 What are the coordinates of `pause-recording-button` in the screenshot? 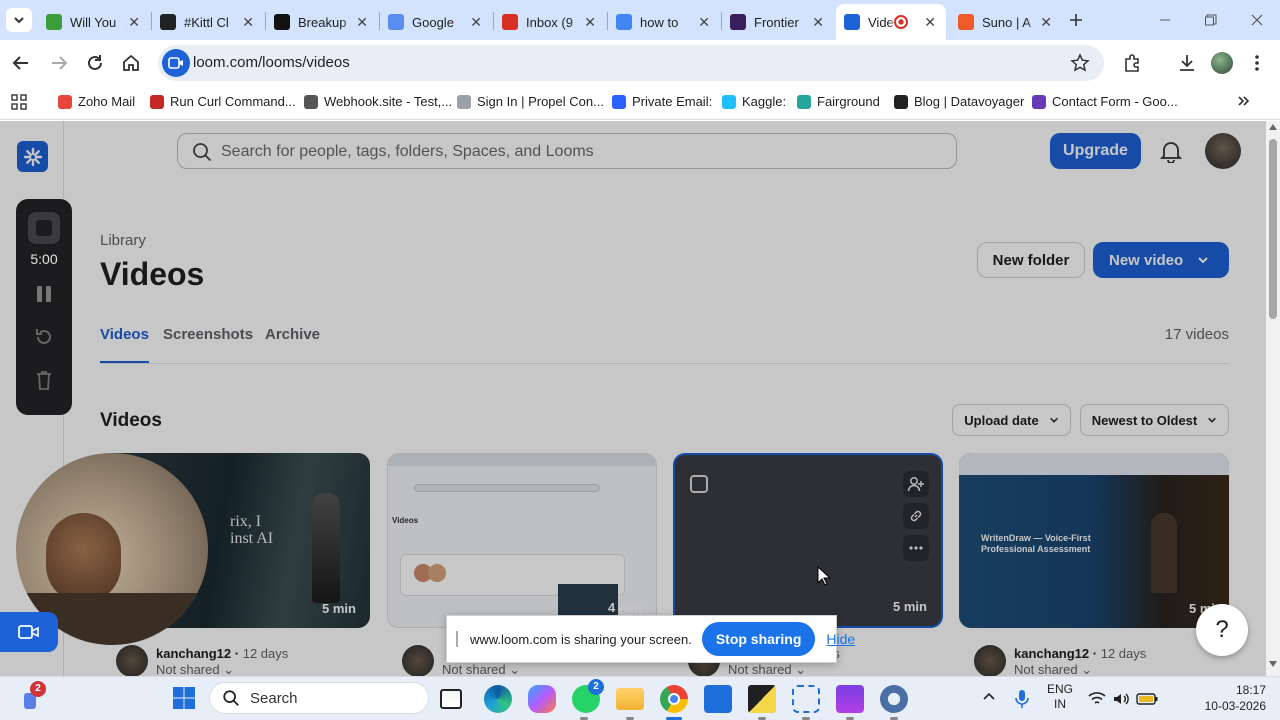 It's located at (44, 294).